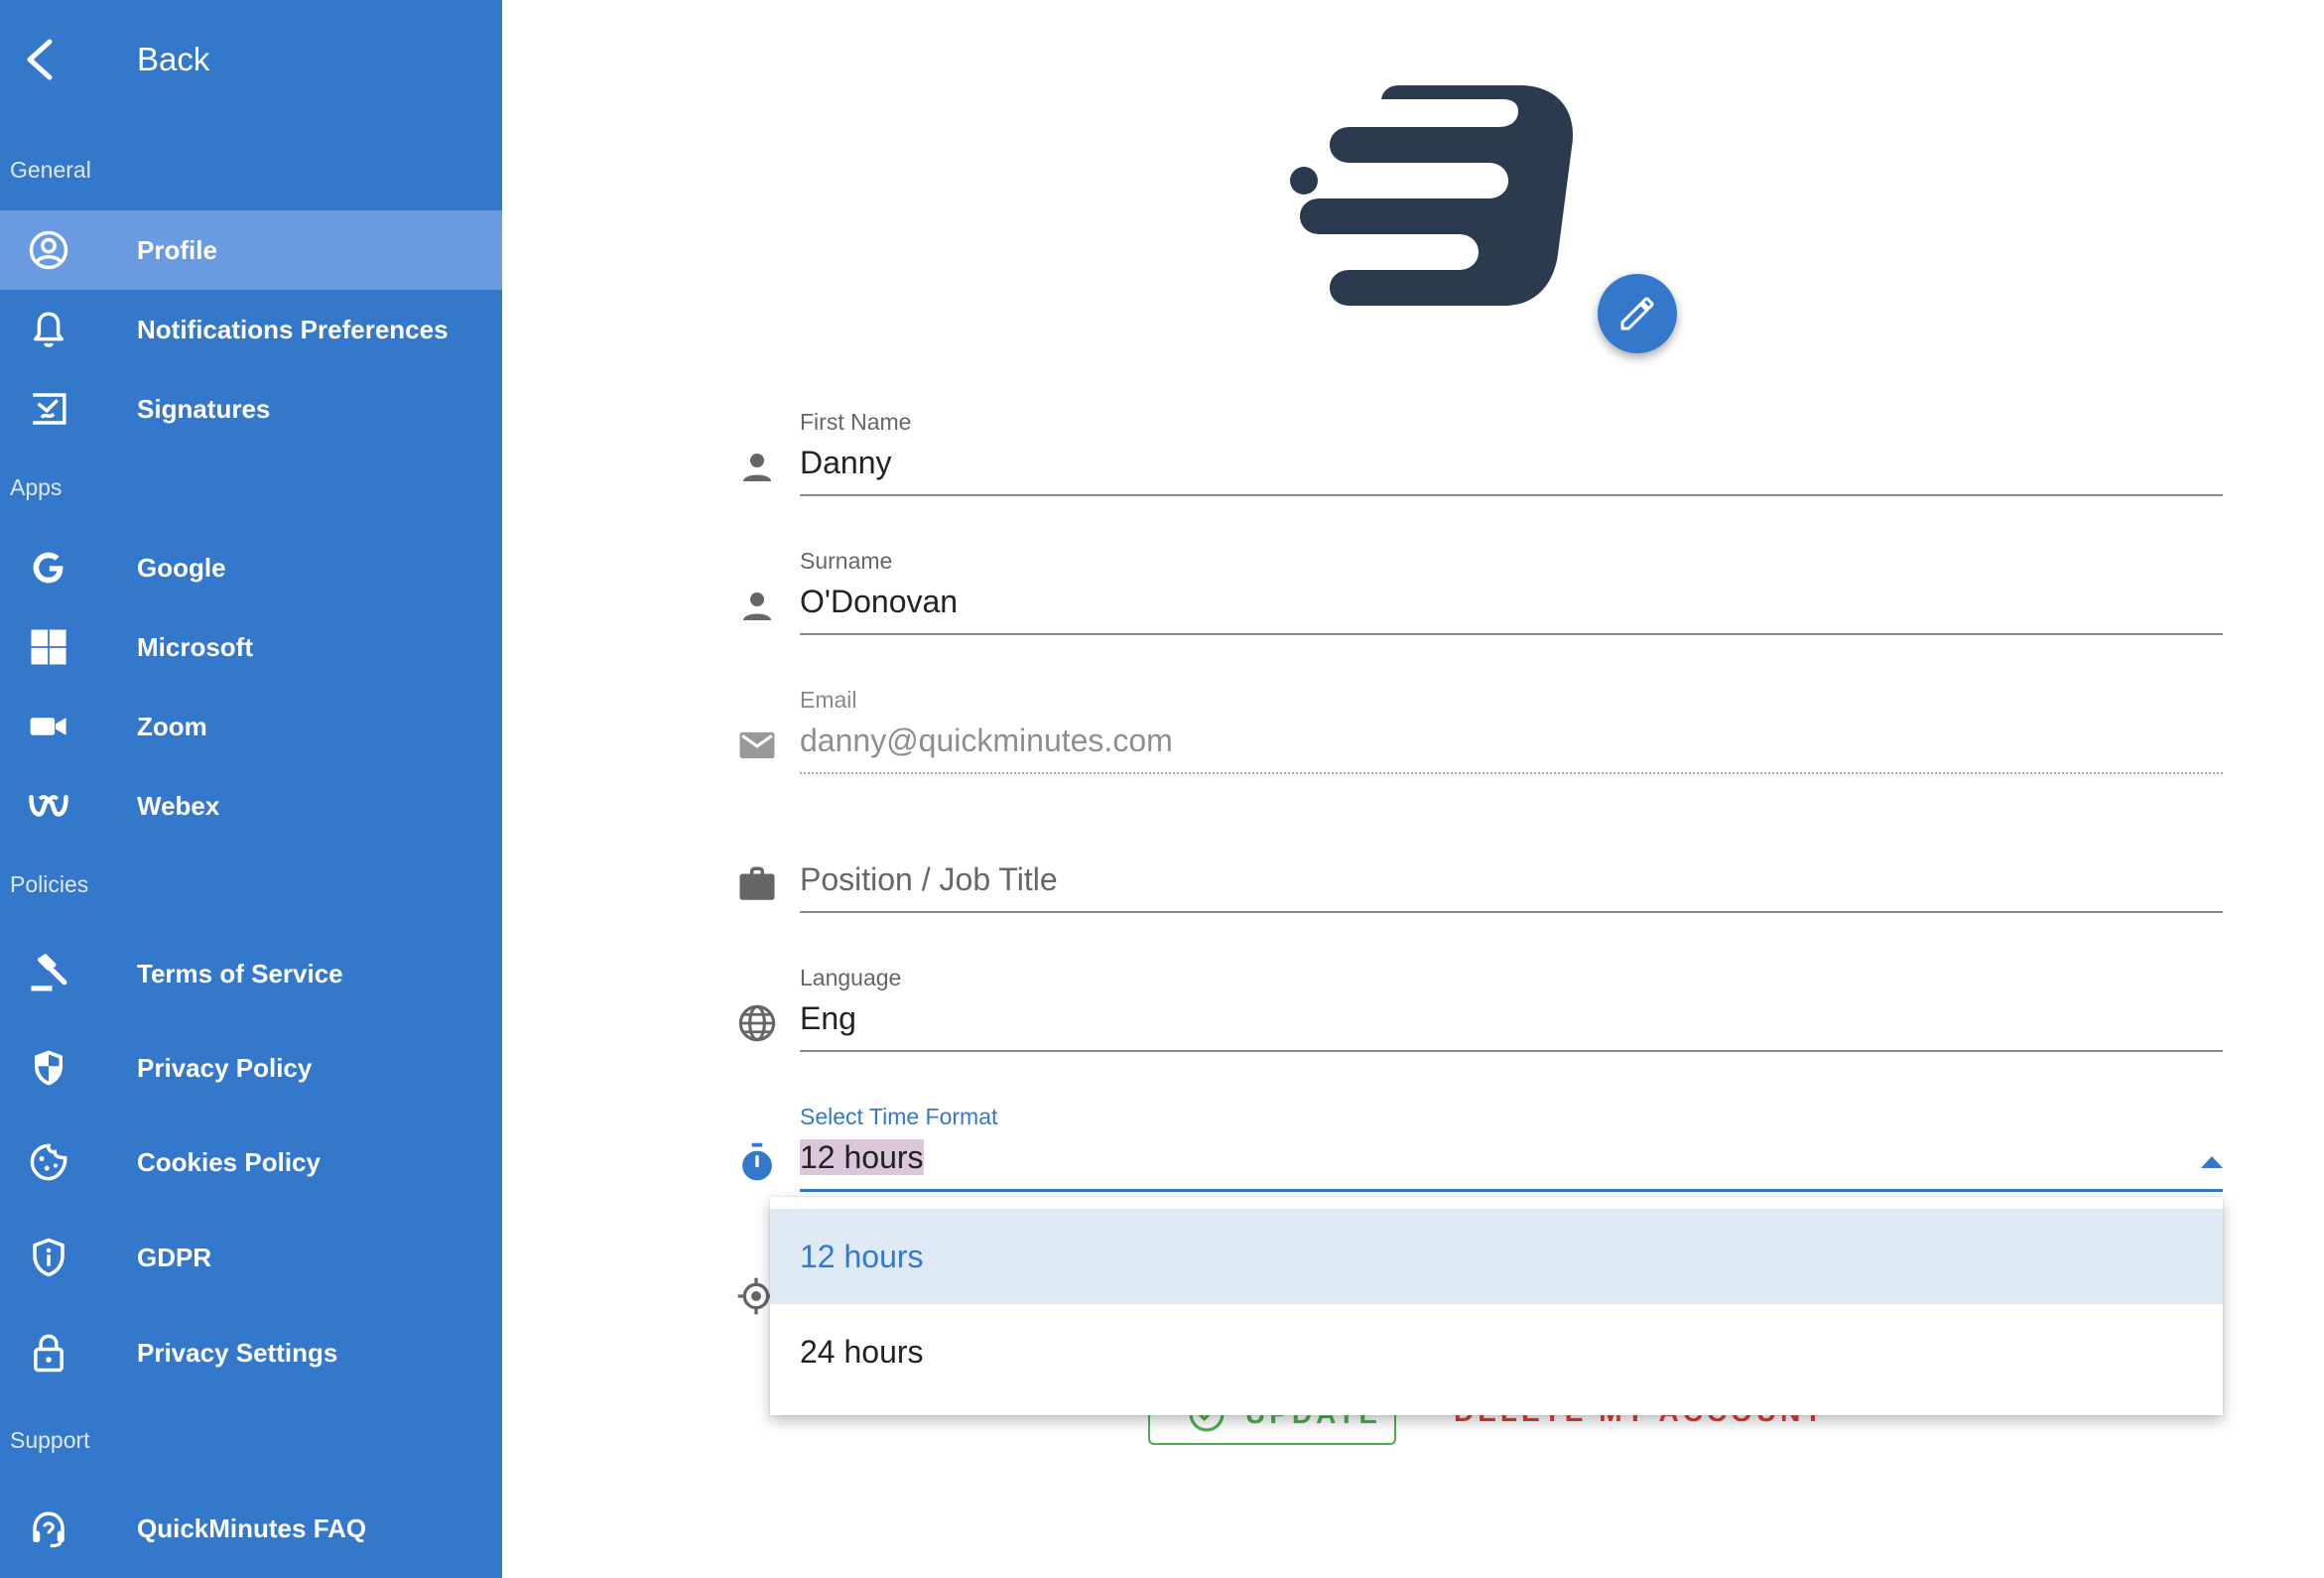 Image resolution: width=2324 pixels, height=1578 pixels. What do you see at coordinates (899, 1116) in the screenshot?
I see `time-format-label: Select Time Format` at bounding box center [899, 1116].